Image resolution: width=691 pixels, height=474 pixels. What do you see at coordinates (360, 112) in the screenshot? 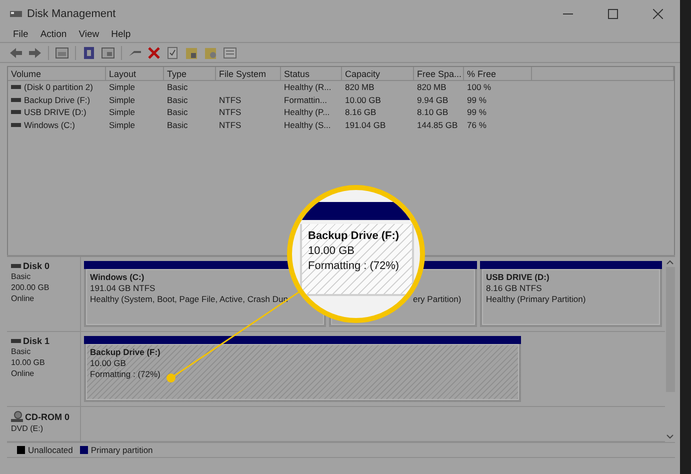
I see `table-cell: 8.16 GB` at bounding box center [360, 112].